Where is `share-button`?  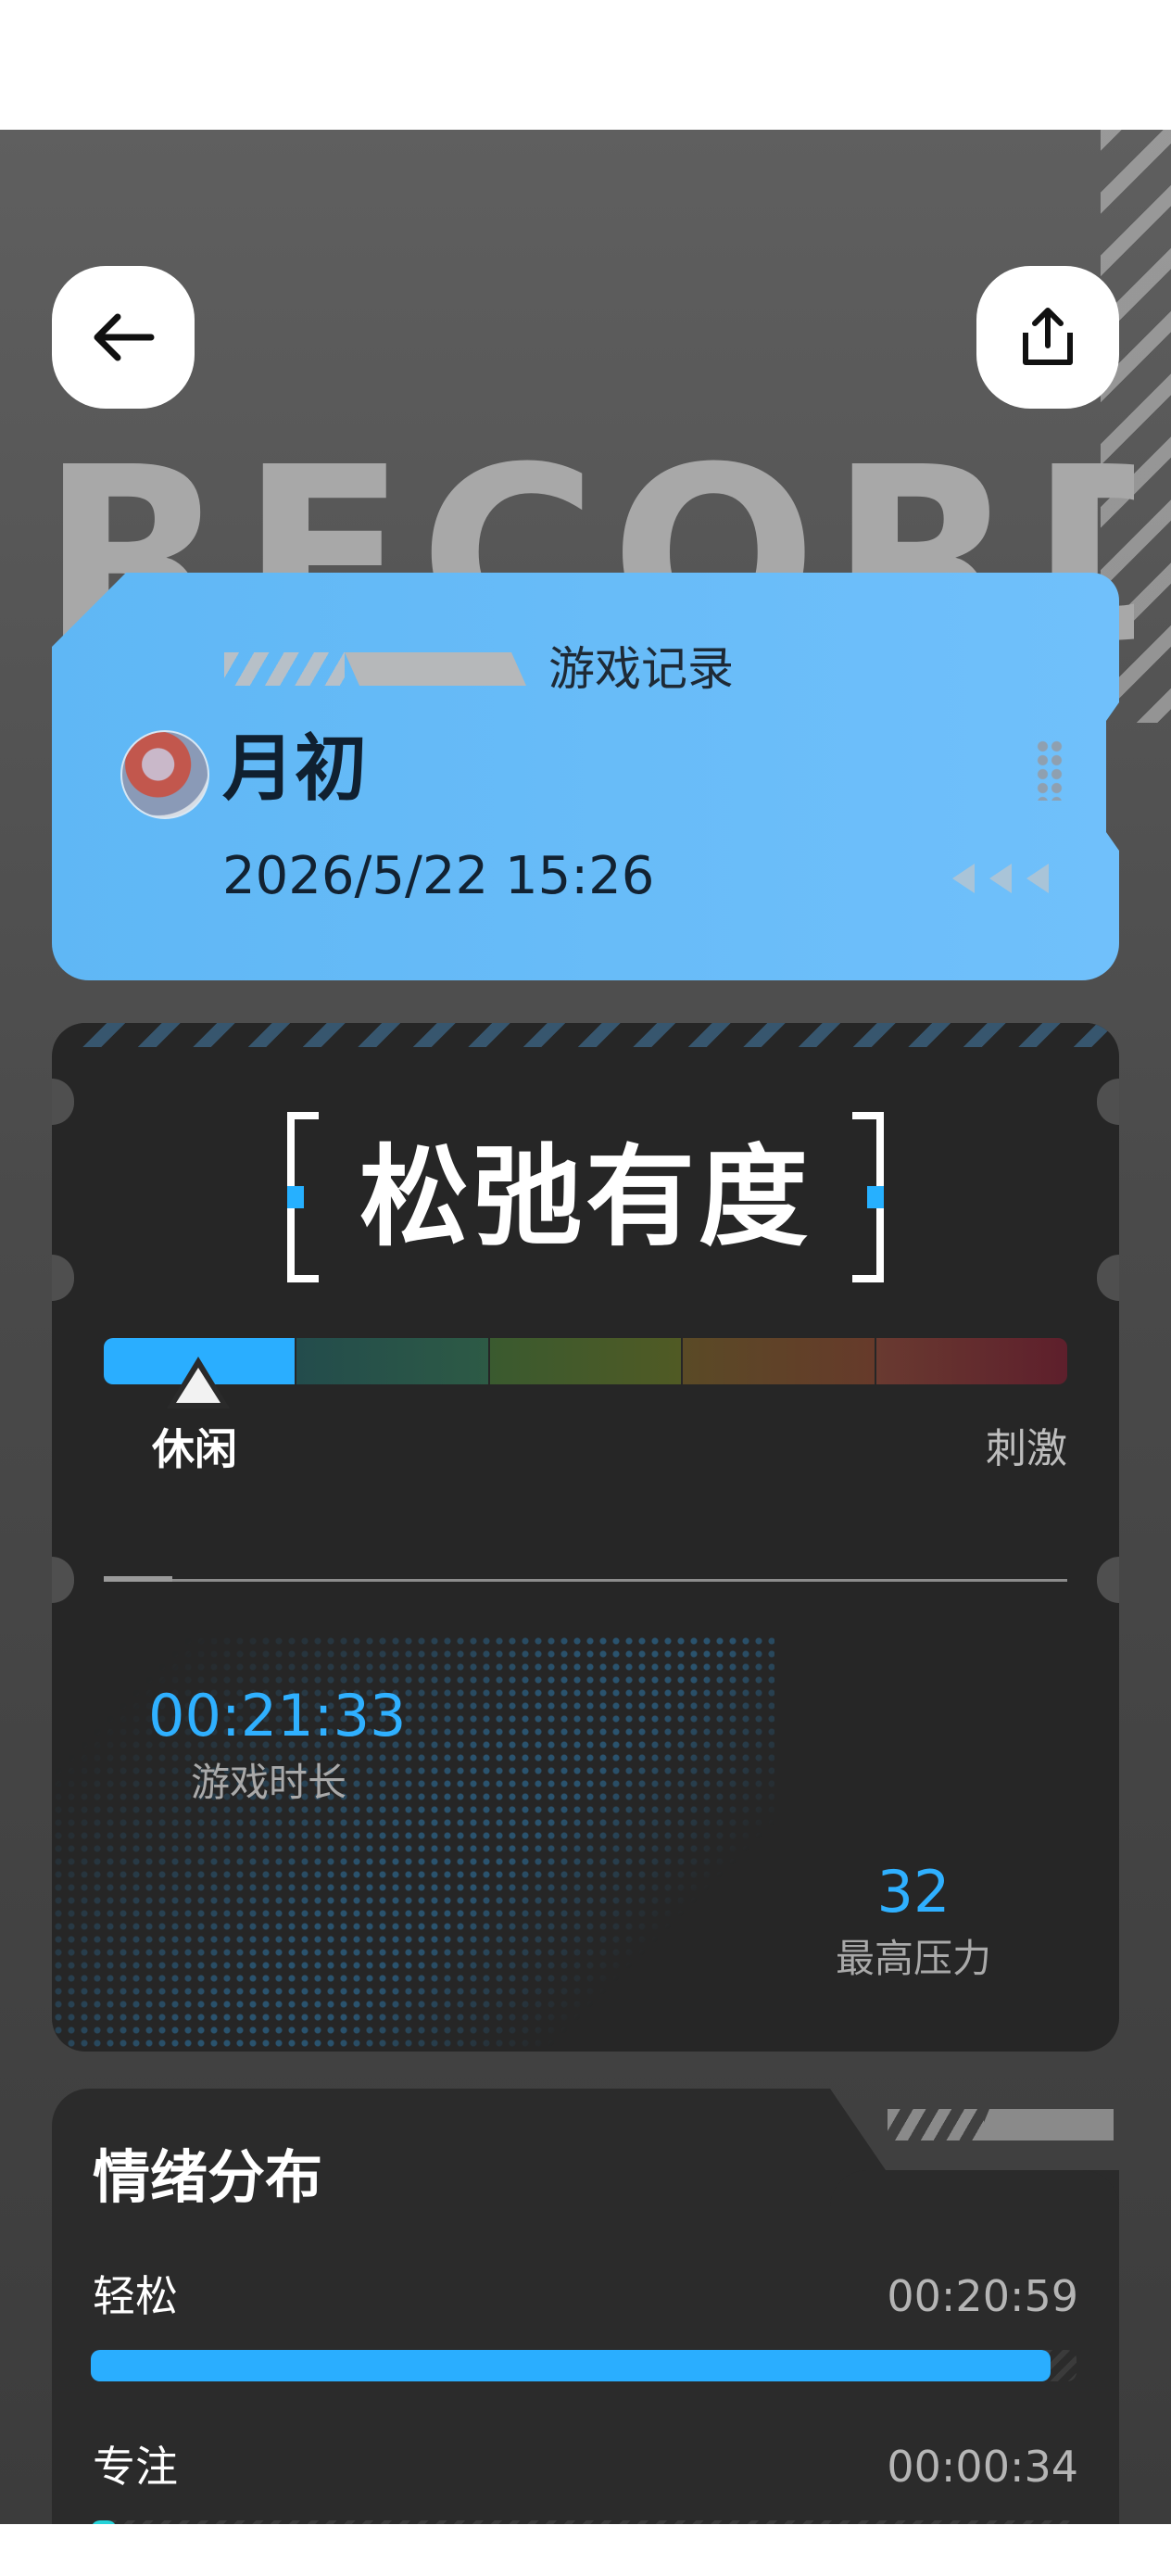
share-button is located at coordinates (1048, 337).